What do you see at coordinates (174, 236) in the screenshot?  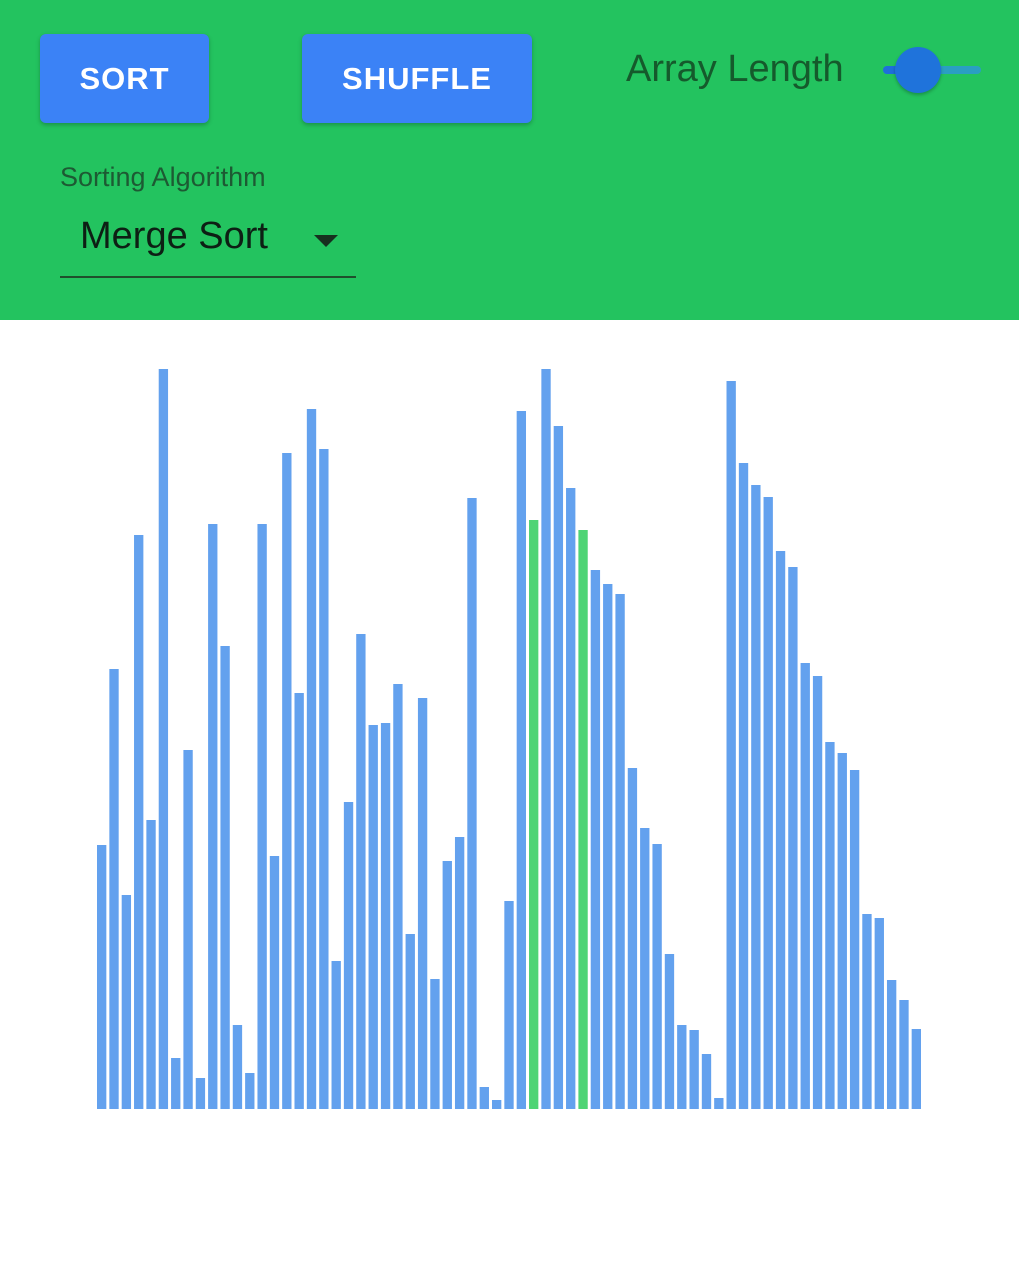 I see `selected-algorithm: Merge Sort` at bounding box center [174, 236].